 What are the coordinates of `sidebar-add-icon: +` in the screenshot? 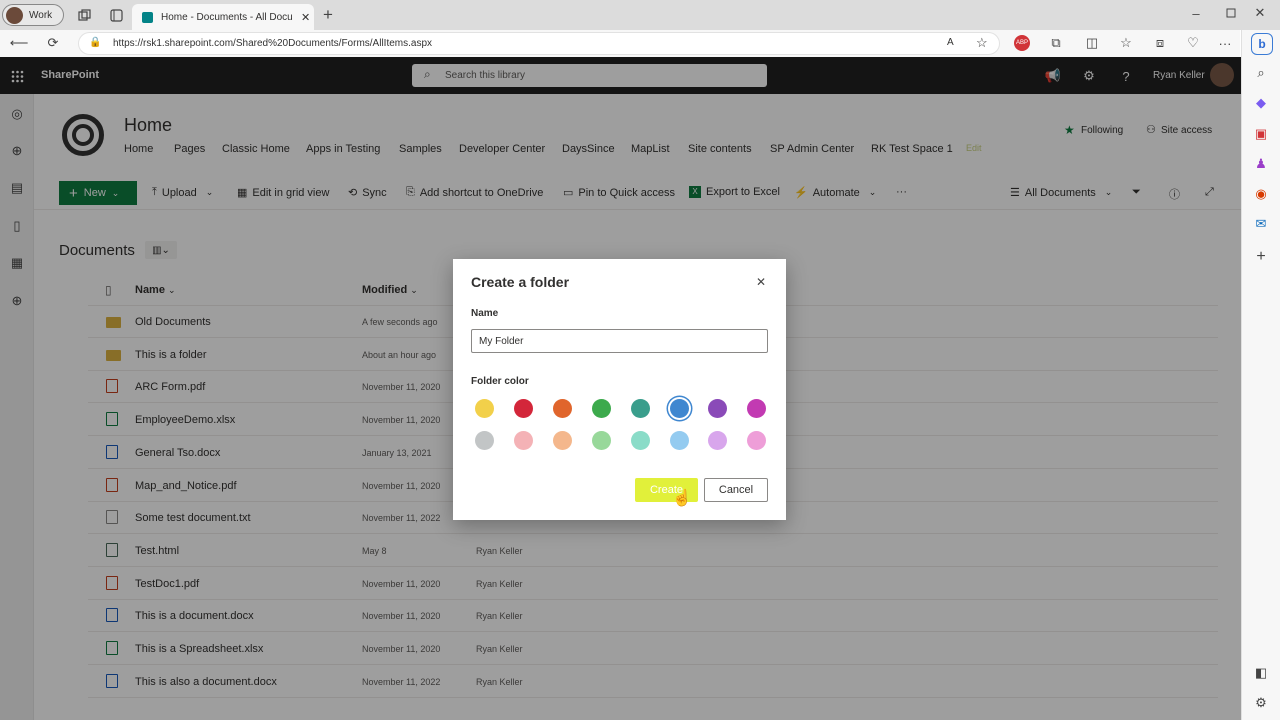 It's located at (1261, 256).